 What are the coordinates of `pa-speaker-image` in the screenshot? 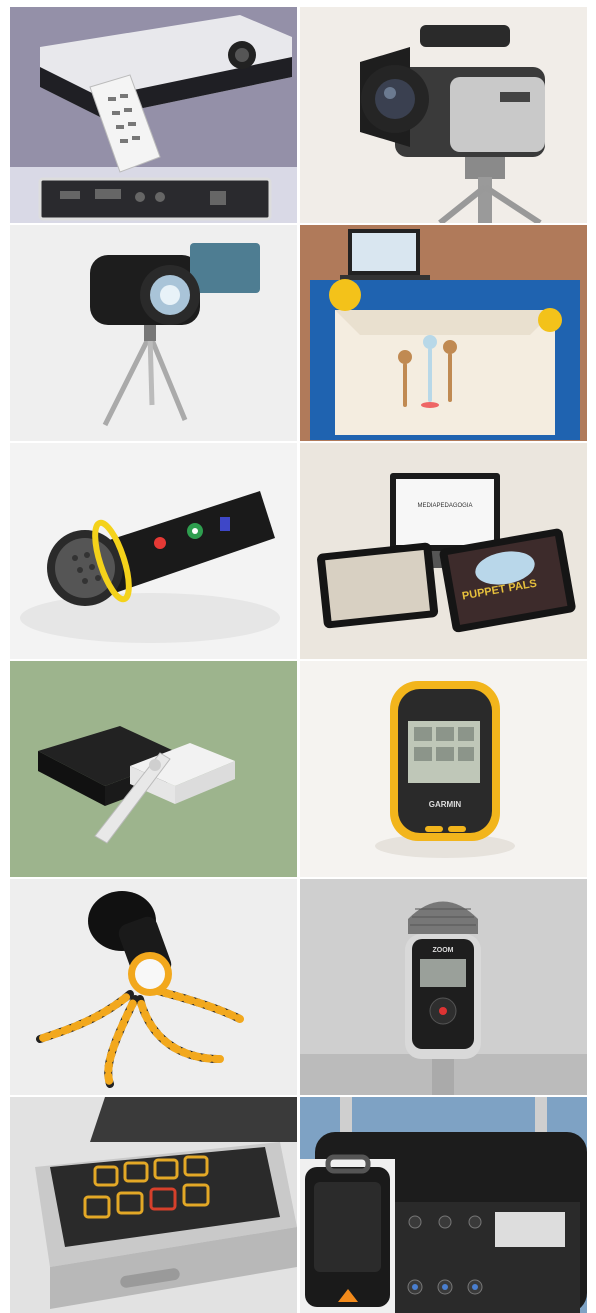 It's located at (443, 1205).